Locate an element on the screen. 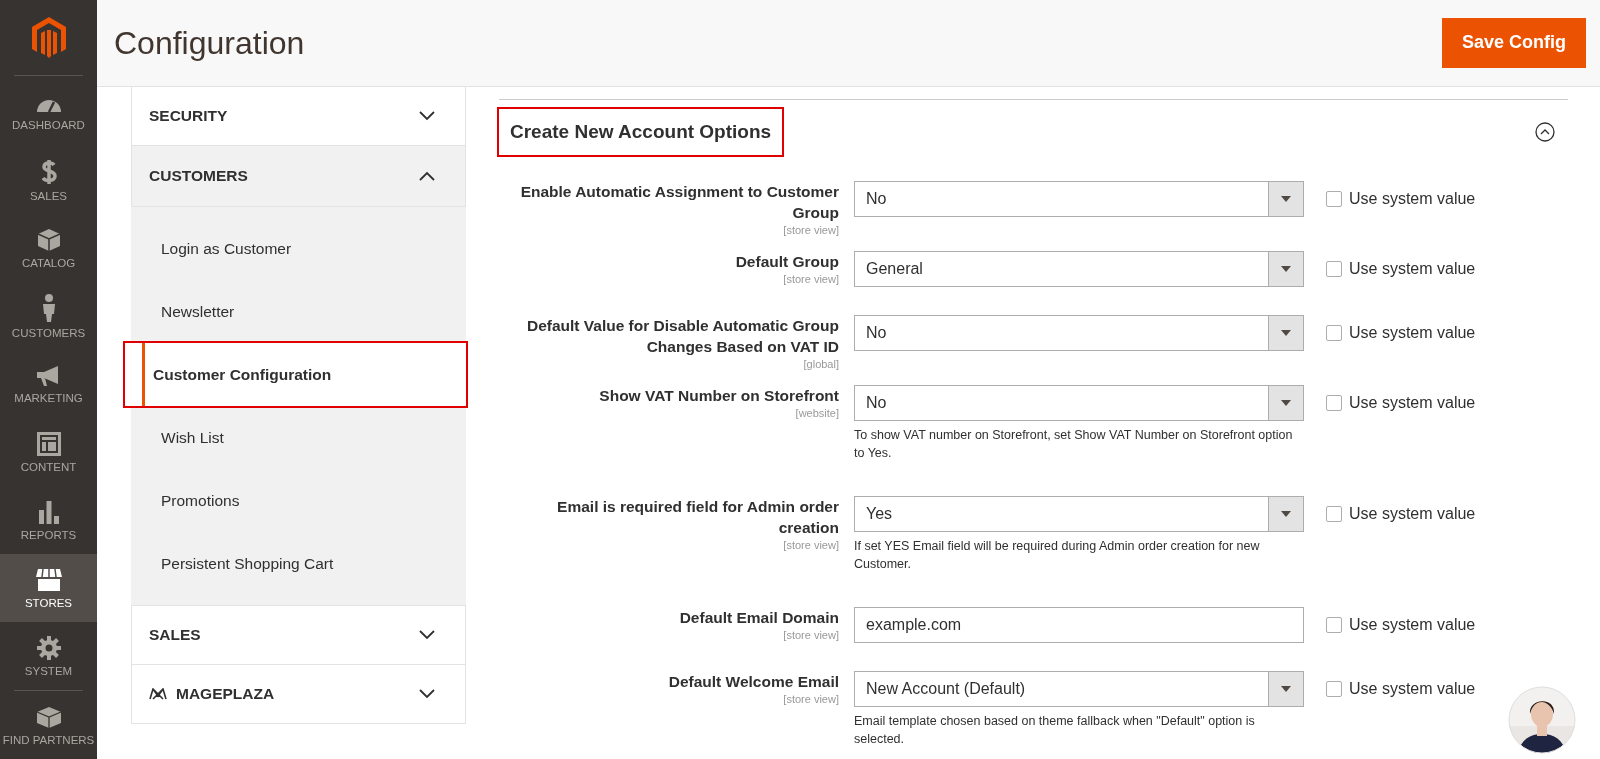 This screenshot has height=759, width=1600. menu-section-header: MAGEPLAZA is located at coordinates (298, 694).